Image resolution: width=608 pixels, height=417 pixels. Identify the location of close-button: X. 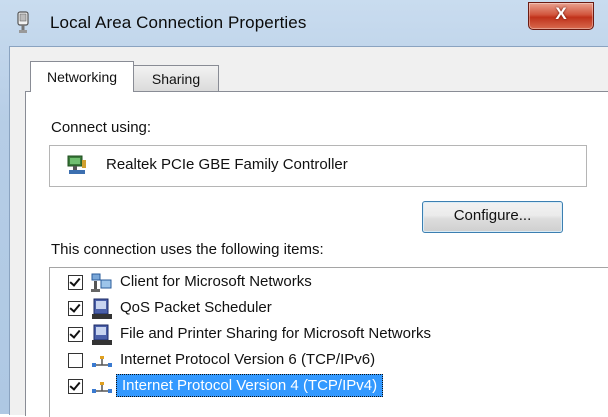
(561, 16).